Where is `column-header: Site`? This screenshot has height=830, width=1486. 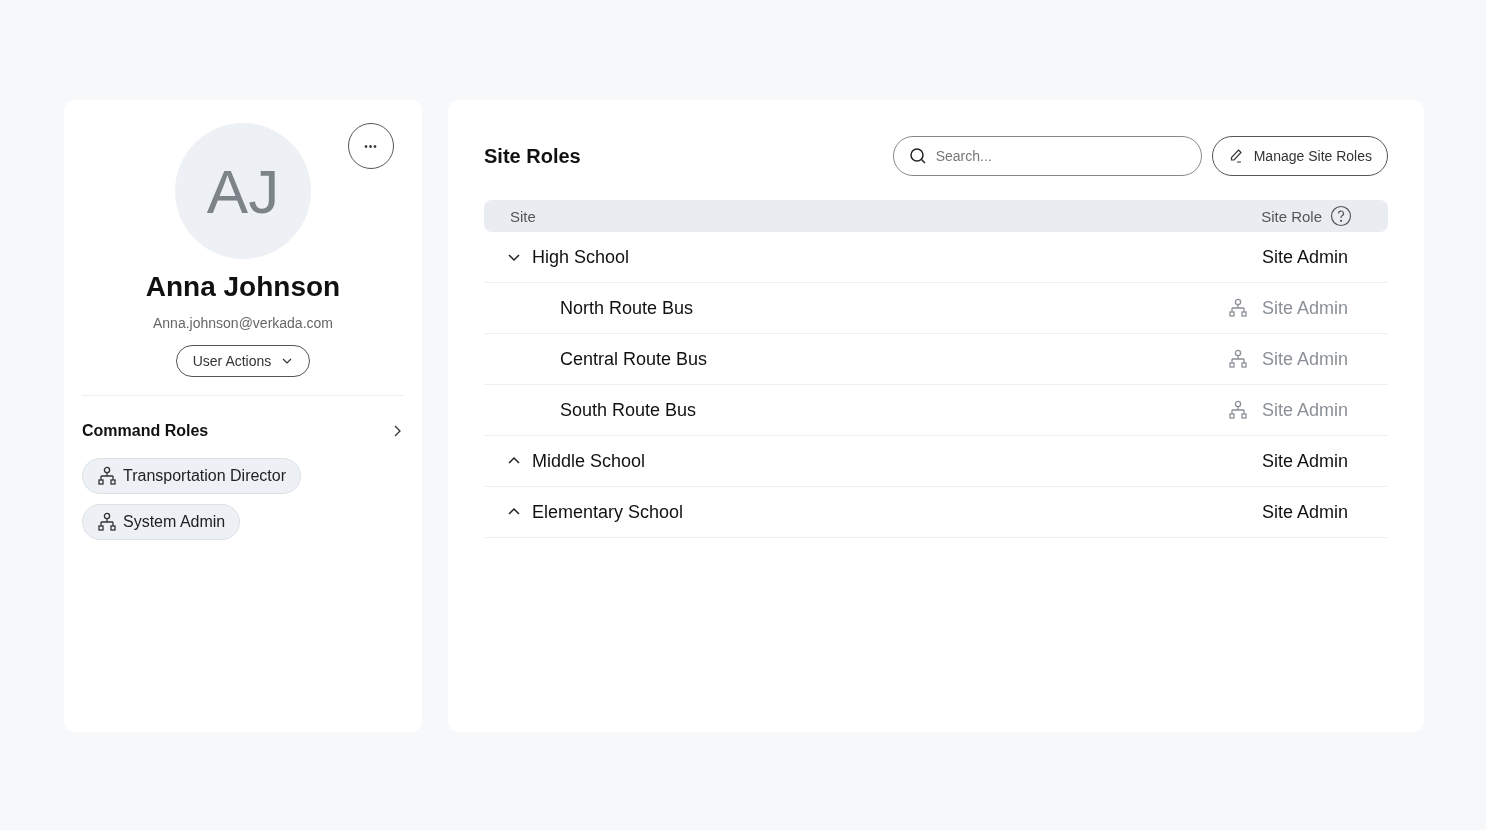
column-header: Site is located at coordinates (523, 216).